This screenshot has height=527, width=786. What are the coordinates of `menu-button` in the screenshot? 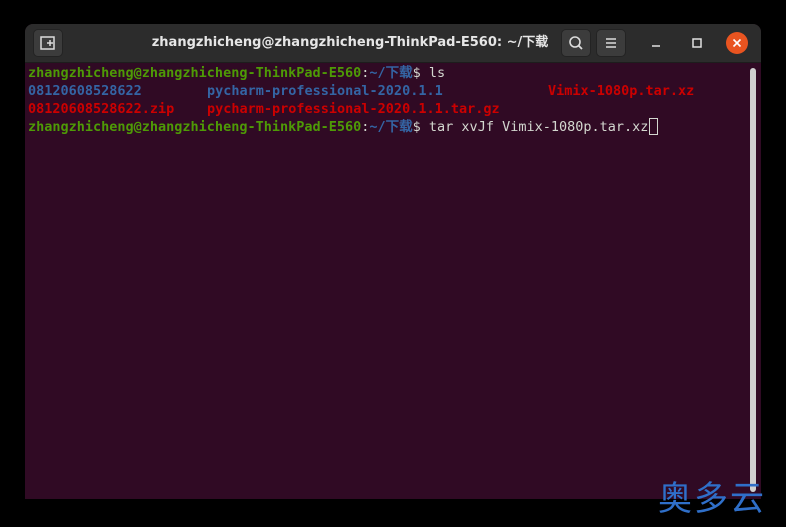 It's located at (611, 43).